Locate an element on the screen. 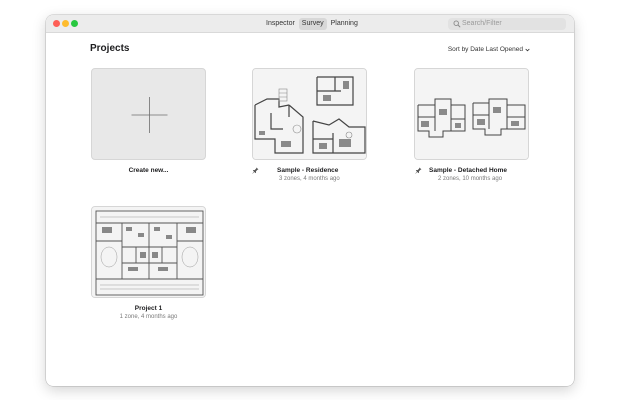 The width and height of the screenshot is (620, 400). mode-segmented-control: Inspector Survey Planning is located at coordinates (312, 24).